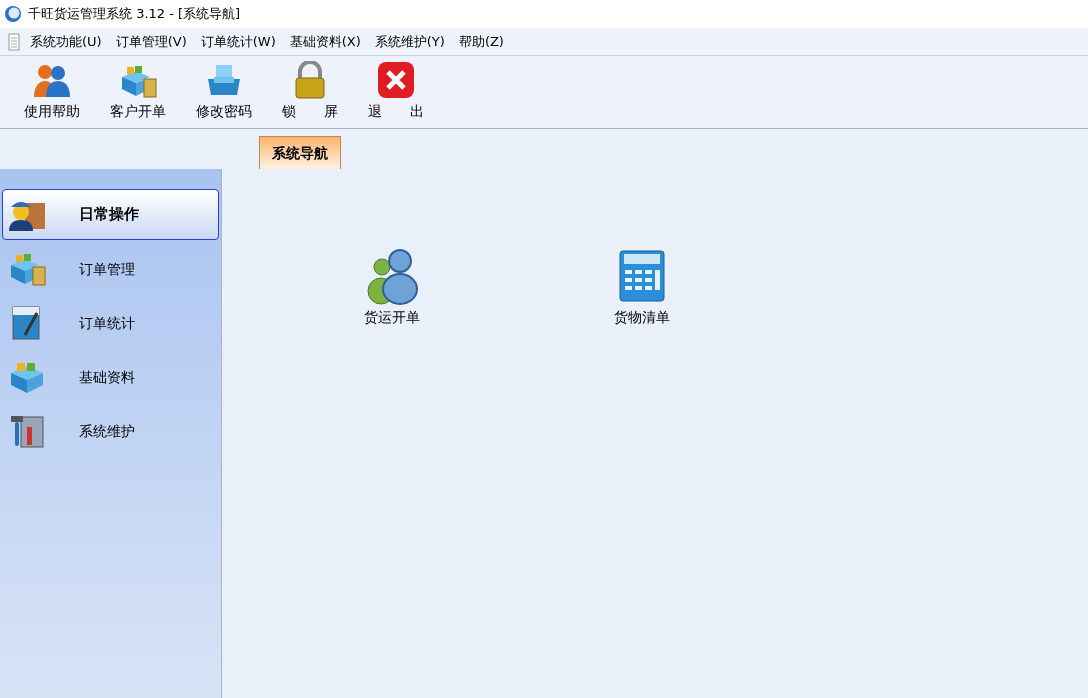 The height and width of the screenshot is (698, 1088). I want to click on menu-item: 基础资料(X), so click(325, 41).